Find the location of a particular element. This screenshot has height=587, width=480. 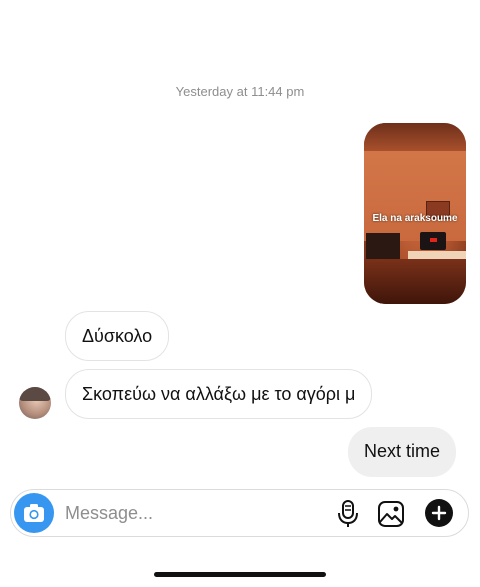

outgoing-message-bubble: Next time is located at coordinates (402, 452).